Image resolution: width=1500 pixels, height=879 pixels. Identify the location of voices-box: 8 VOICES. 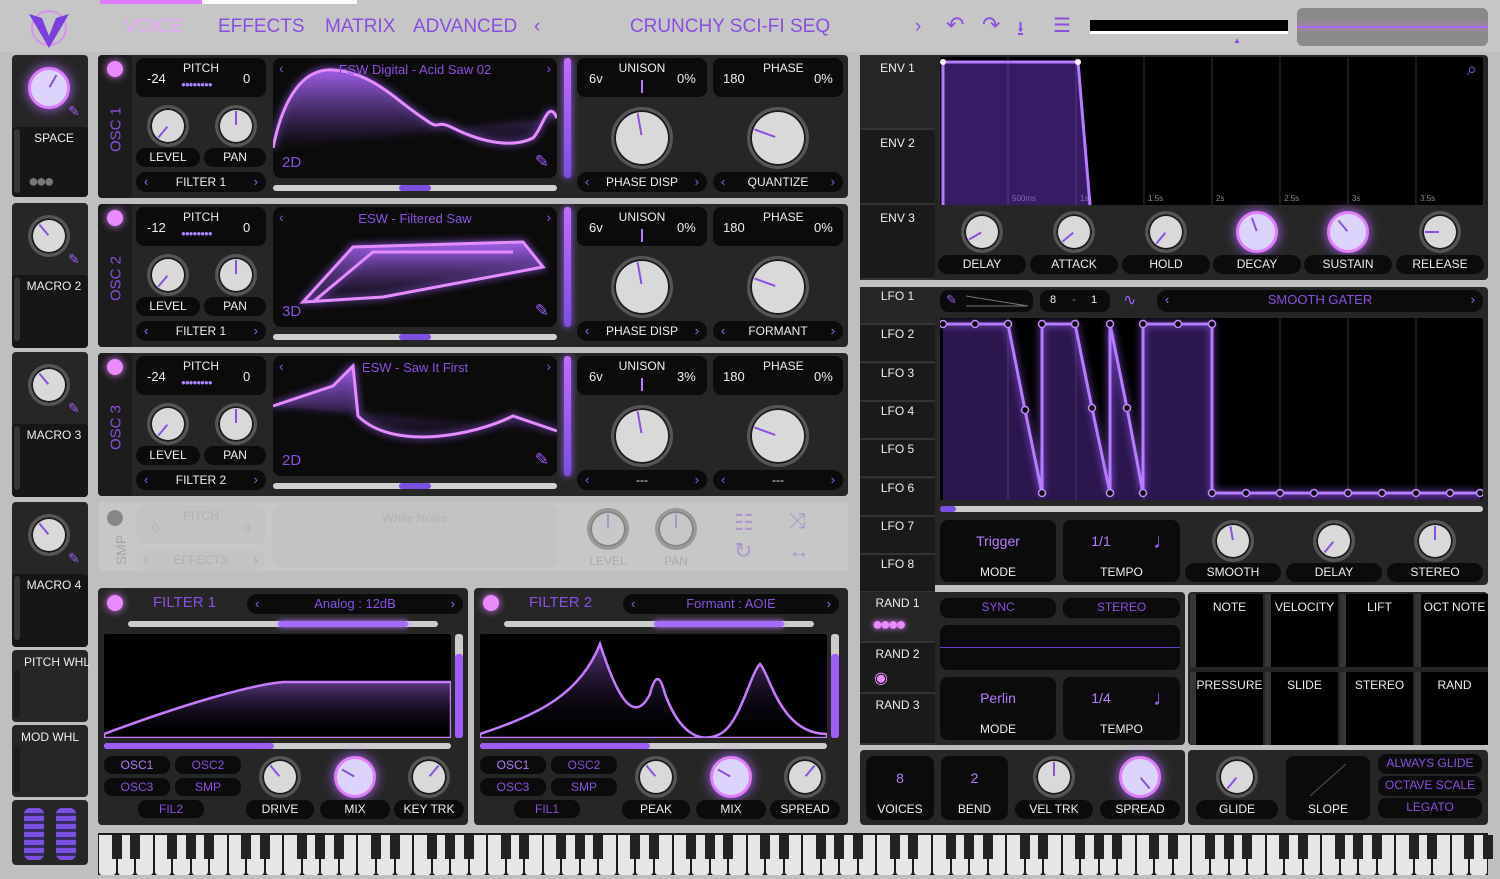
(900, 788).